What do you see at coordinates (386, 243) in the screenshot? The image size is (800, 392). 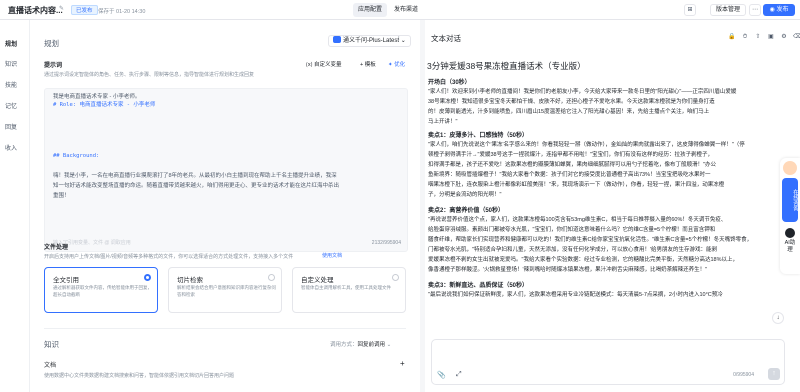 I see `prompt-char-count: 2132/995904` at bounding box center [386, 243].